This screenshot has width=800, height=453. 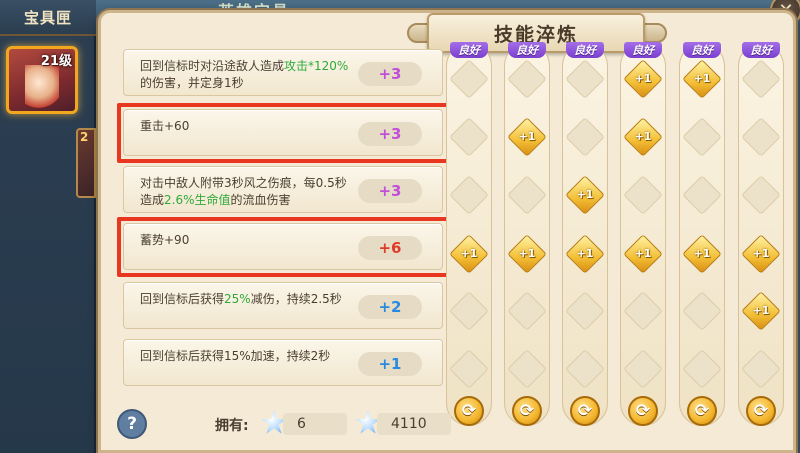 I want to click on attribute-text-part: 的流血伤害, so click(x=260, y=200).